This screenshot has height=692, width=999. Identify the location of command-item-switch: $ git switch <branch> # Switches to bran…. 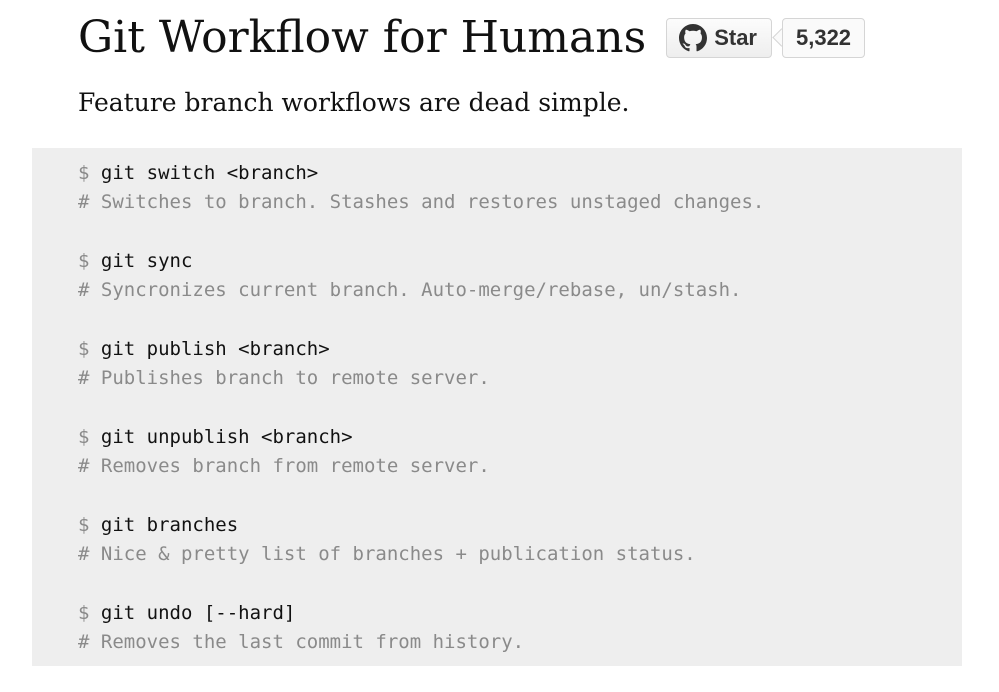
(520, 203).